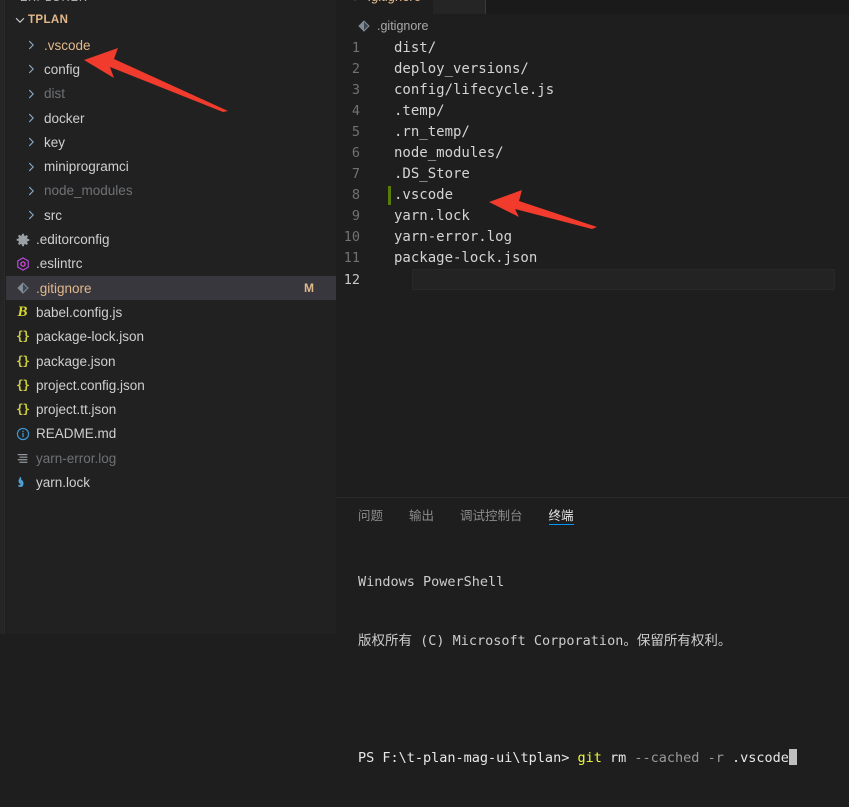 This screenshot has width=849, height=807. I want to click on panel-tab-terminal: 终端, so click(561, 514).